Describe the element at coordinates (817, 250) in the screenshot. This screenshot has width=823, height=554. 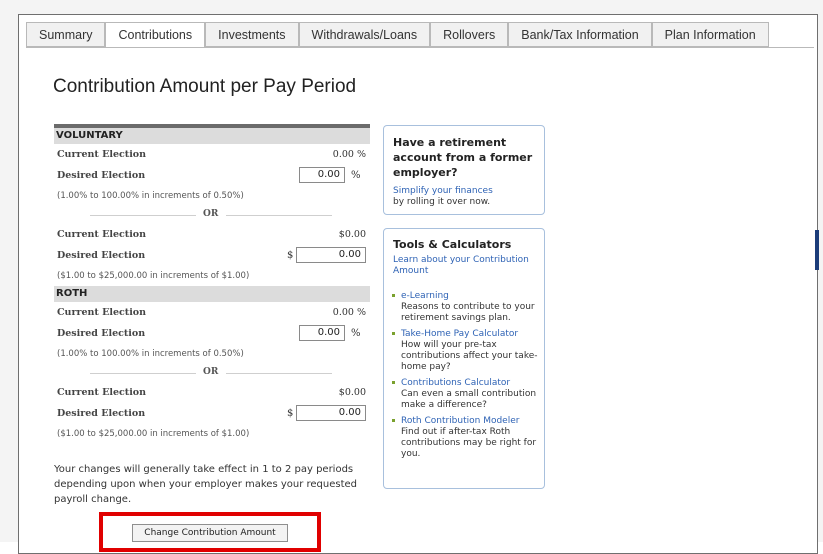
I see `window-edge` at that location.